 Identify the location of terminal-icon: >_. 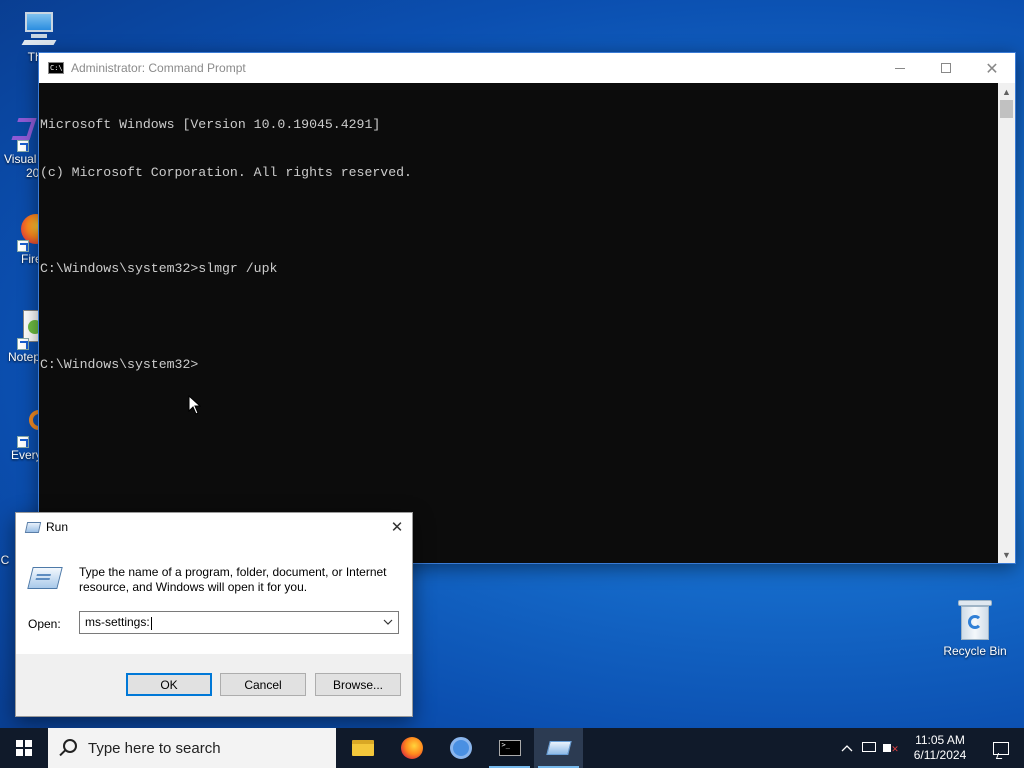
(509, 748).